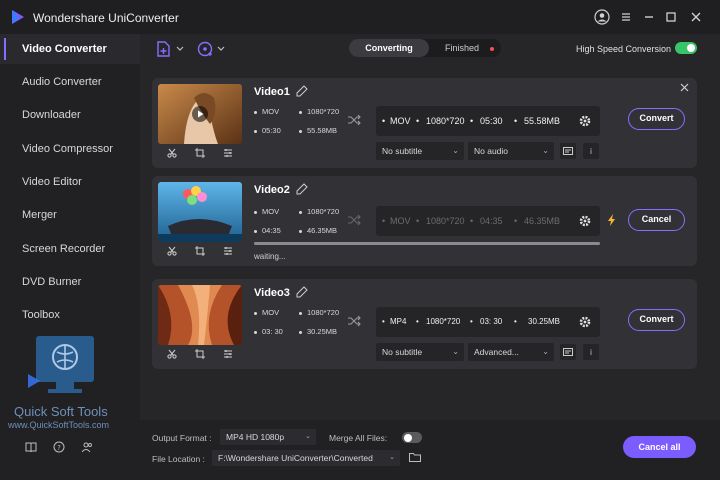  What do you see at coordinates (542, 221) in the screenshot?
I see `target-size: 46.35MB` at bounding box center [542, 221].